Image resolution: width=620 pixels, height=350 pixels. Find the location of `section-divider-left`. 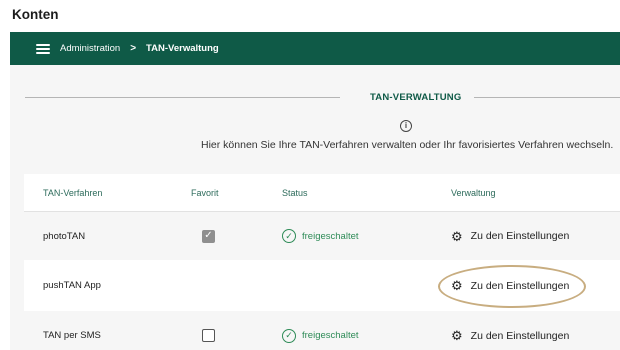

section-divider-left is located at coordinates (182, 97).